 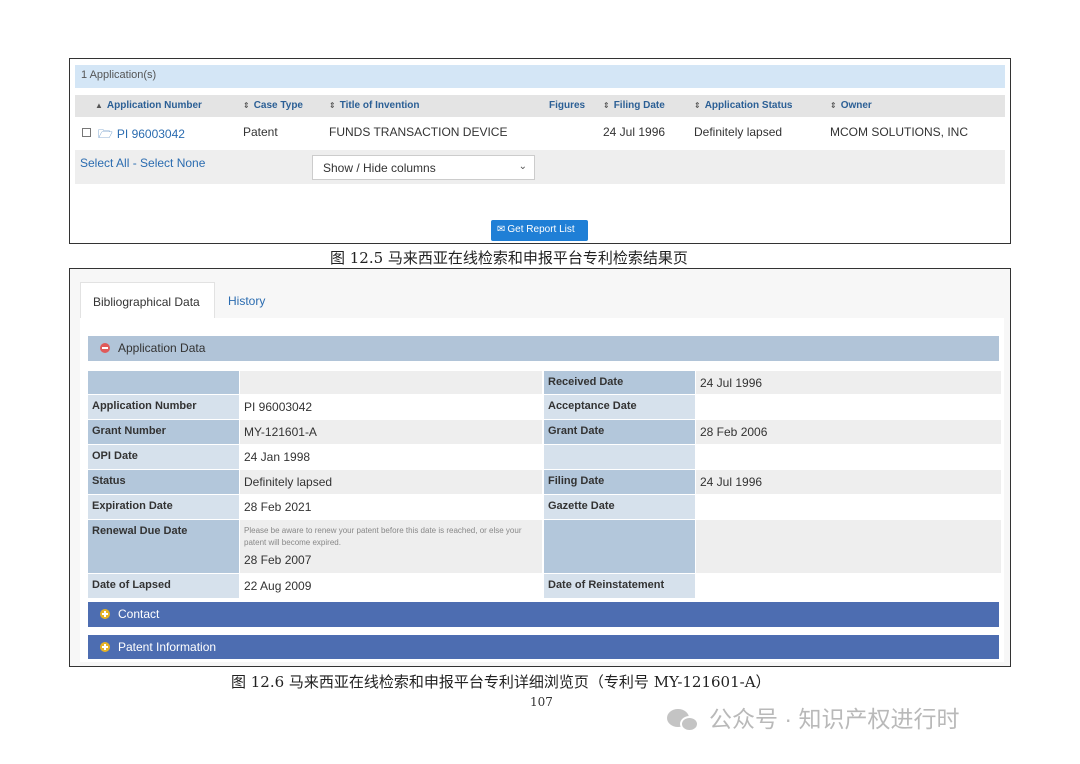 What do you see at coordinates (163, 586) in the screenshot?
I see `field-label: Date of Lapsed` at bounding box center [163, 586].